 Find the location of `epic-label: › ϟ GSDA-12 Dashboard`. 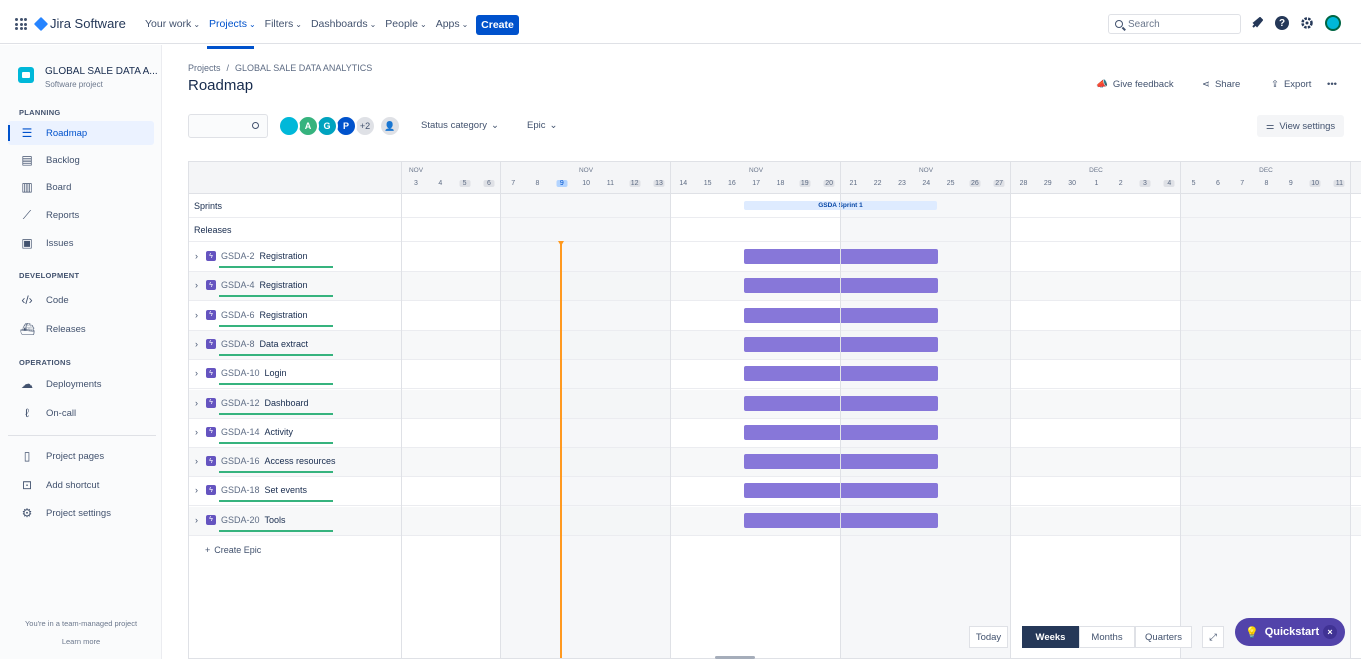

epic-label: › ϟ GSDA-12 Dashboard is located at coordinates (252, 402).